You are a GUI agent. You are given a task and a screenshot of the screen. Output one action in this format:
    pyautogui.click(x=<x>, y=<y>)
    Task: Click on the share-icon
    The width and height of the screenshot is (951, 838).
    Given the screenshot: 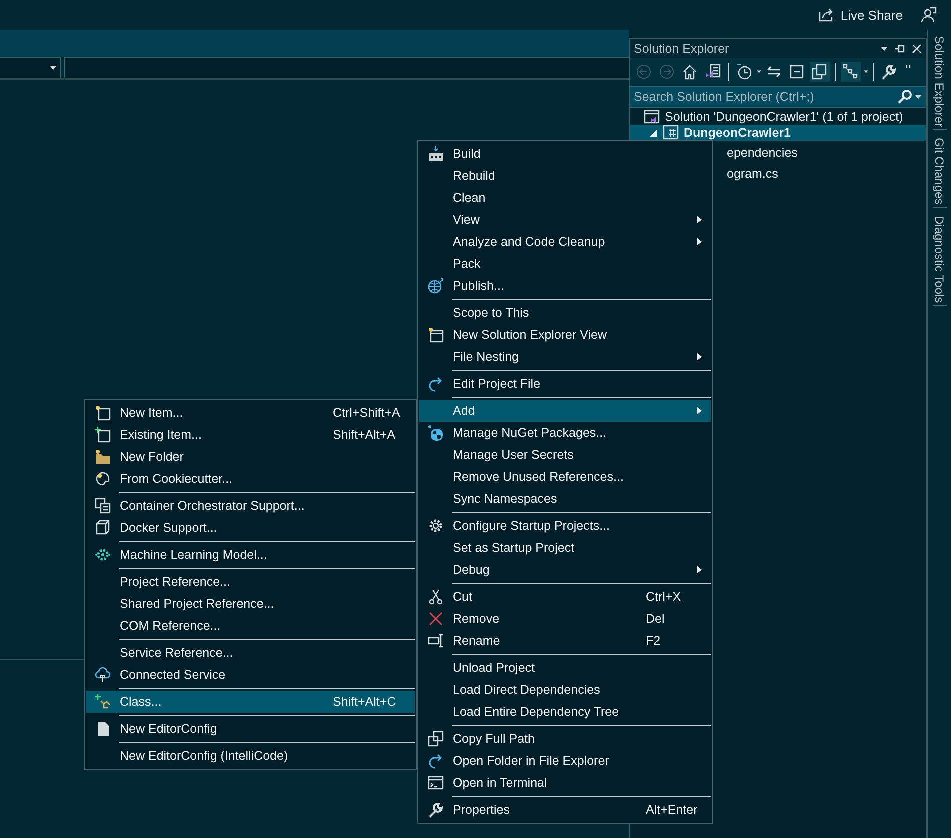 What is the action you would take?
    pyautogui.click(x=826, y=15)
    